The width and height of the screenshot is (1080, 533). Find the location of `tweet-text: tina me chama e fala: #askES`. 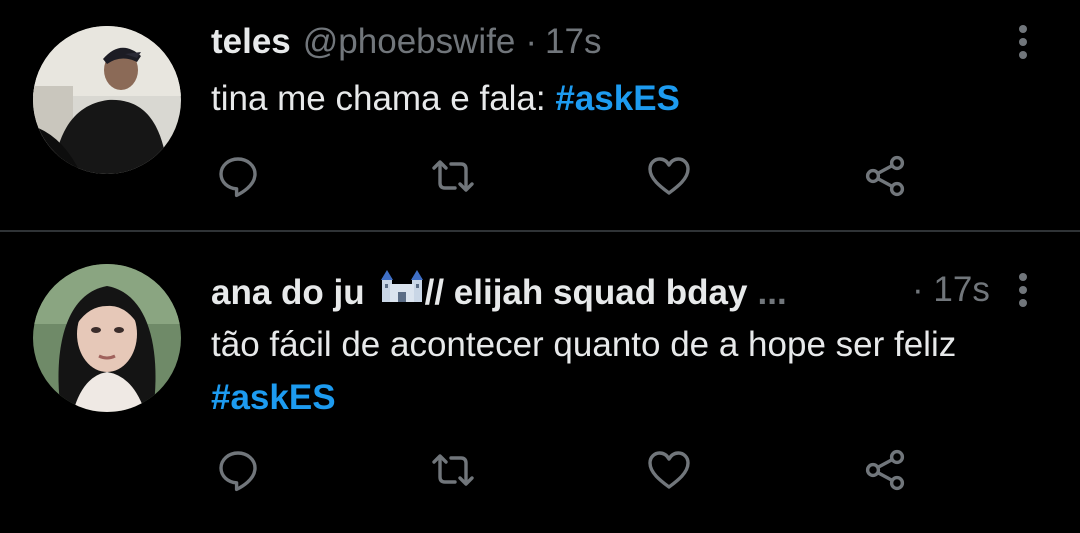

tweet-text: tina me chama e fala: #askES is located at coordinates (621, 98).